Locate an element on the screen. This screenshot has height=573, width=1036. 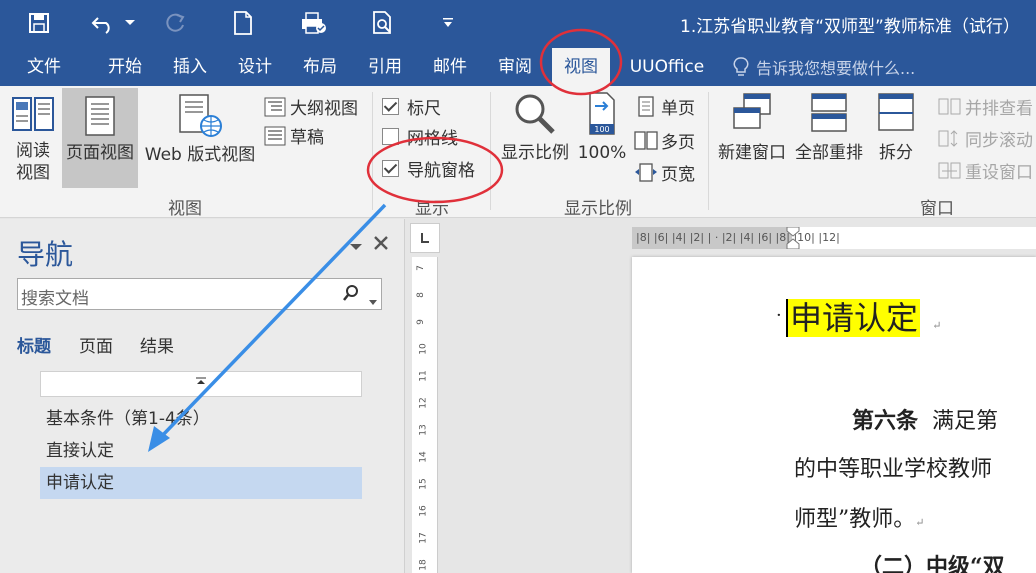
heading-highlight: 申请认定 is located at coordinates (853, 318).